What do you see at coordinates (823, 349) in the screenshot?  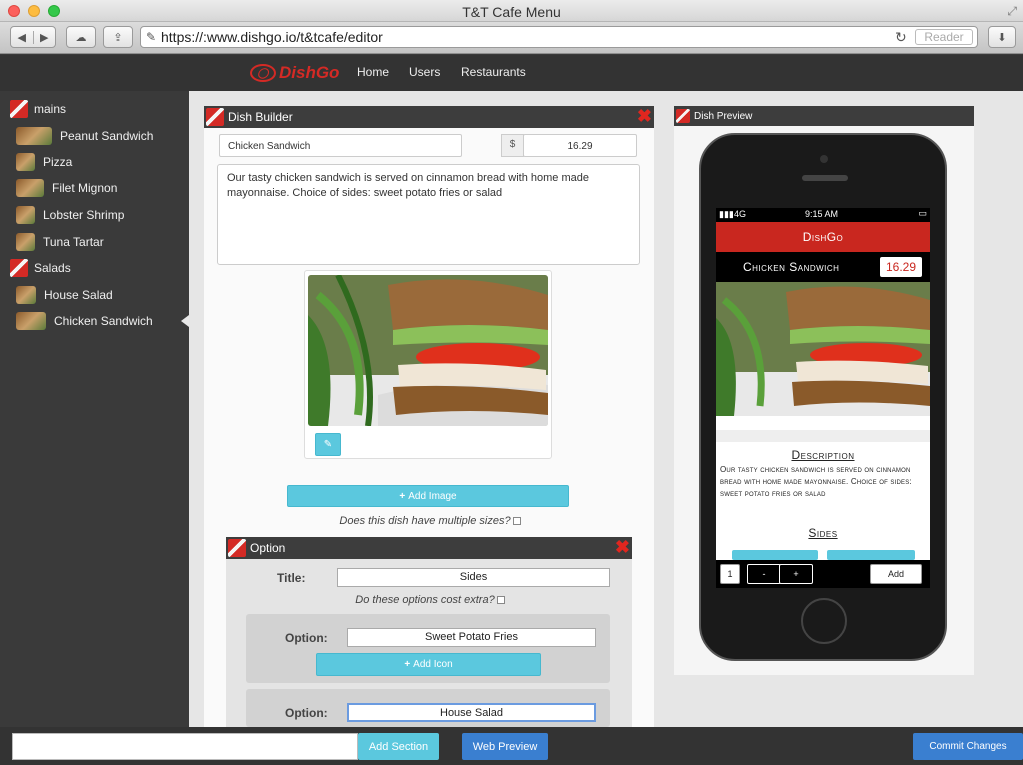 I see `preview-dish-photo` at bounding box center [823, 349].